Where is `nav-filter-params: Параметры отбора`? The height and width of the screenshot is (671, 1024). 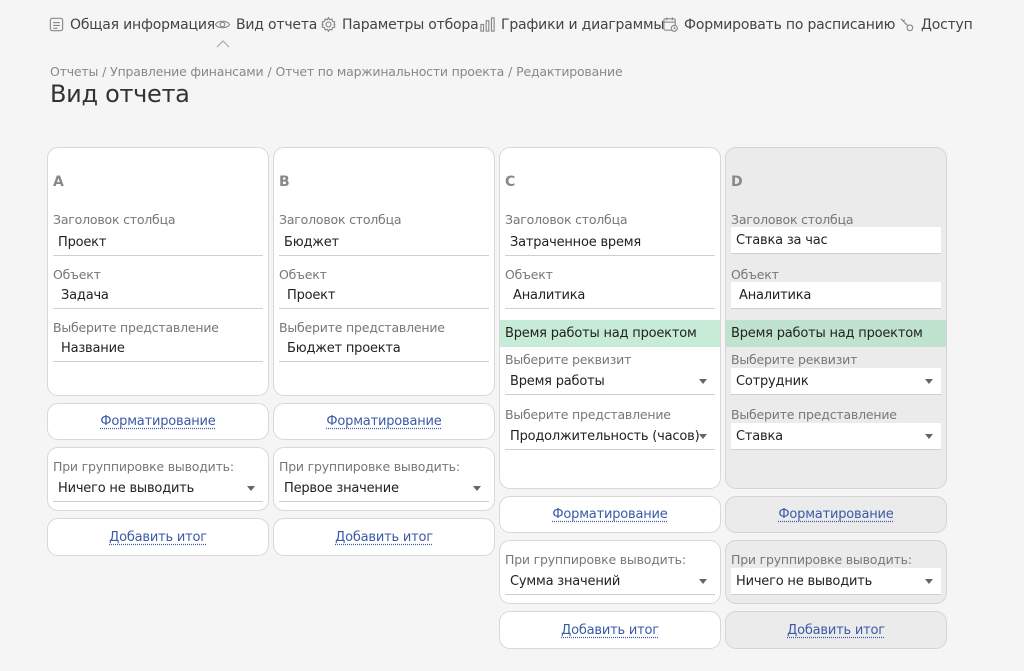
nav-filter-params: Параметры отбора is located at coordinates (399, 24).